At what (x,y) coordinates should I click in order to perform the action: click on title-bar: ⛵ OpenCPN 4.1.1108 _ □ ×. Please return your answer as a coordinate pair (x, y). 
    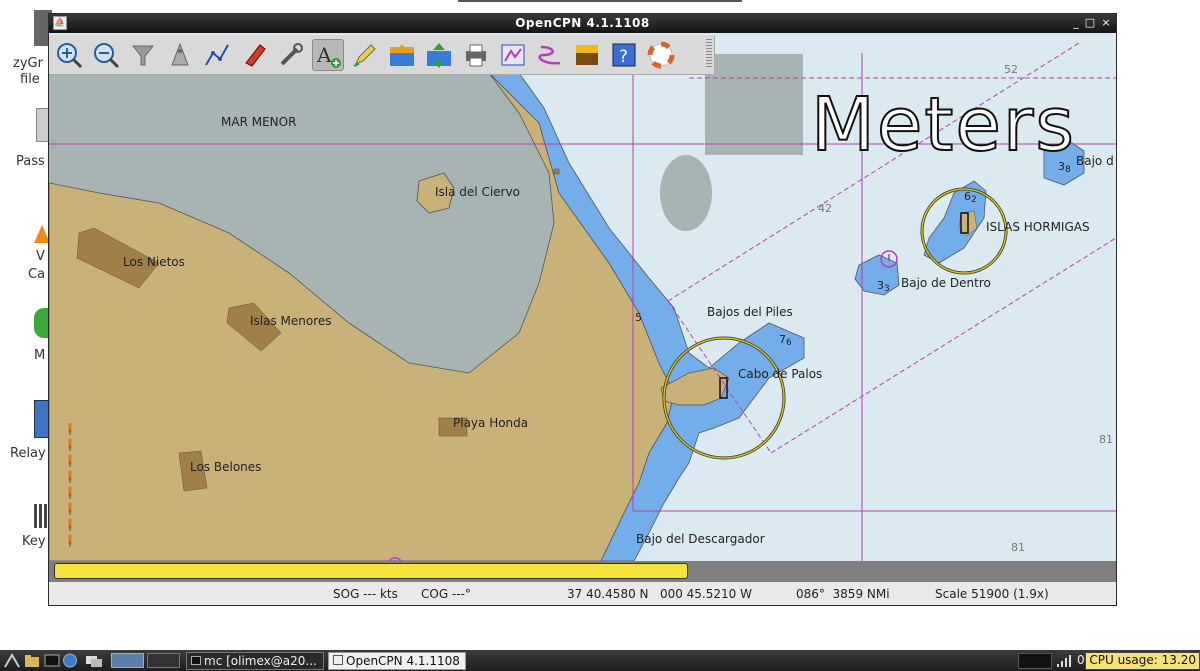
    Looking at the image, I should click on (582, 23).